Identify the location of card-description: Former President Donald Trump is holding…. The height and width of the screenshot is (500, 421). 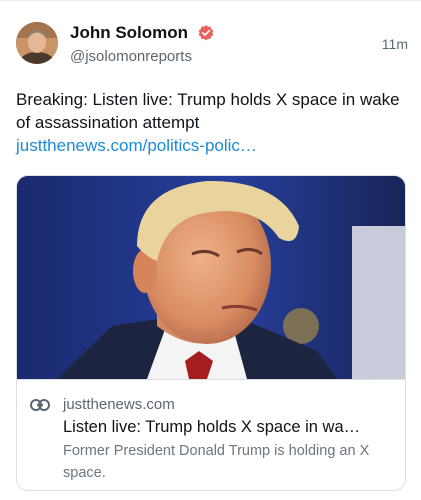
(216, 462).